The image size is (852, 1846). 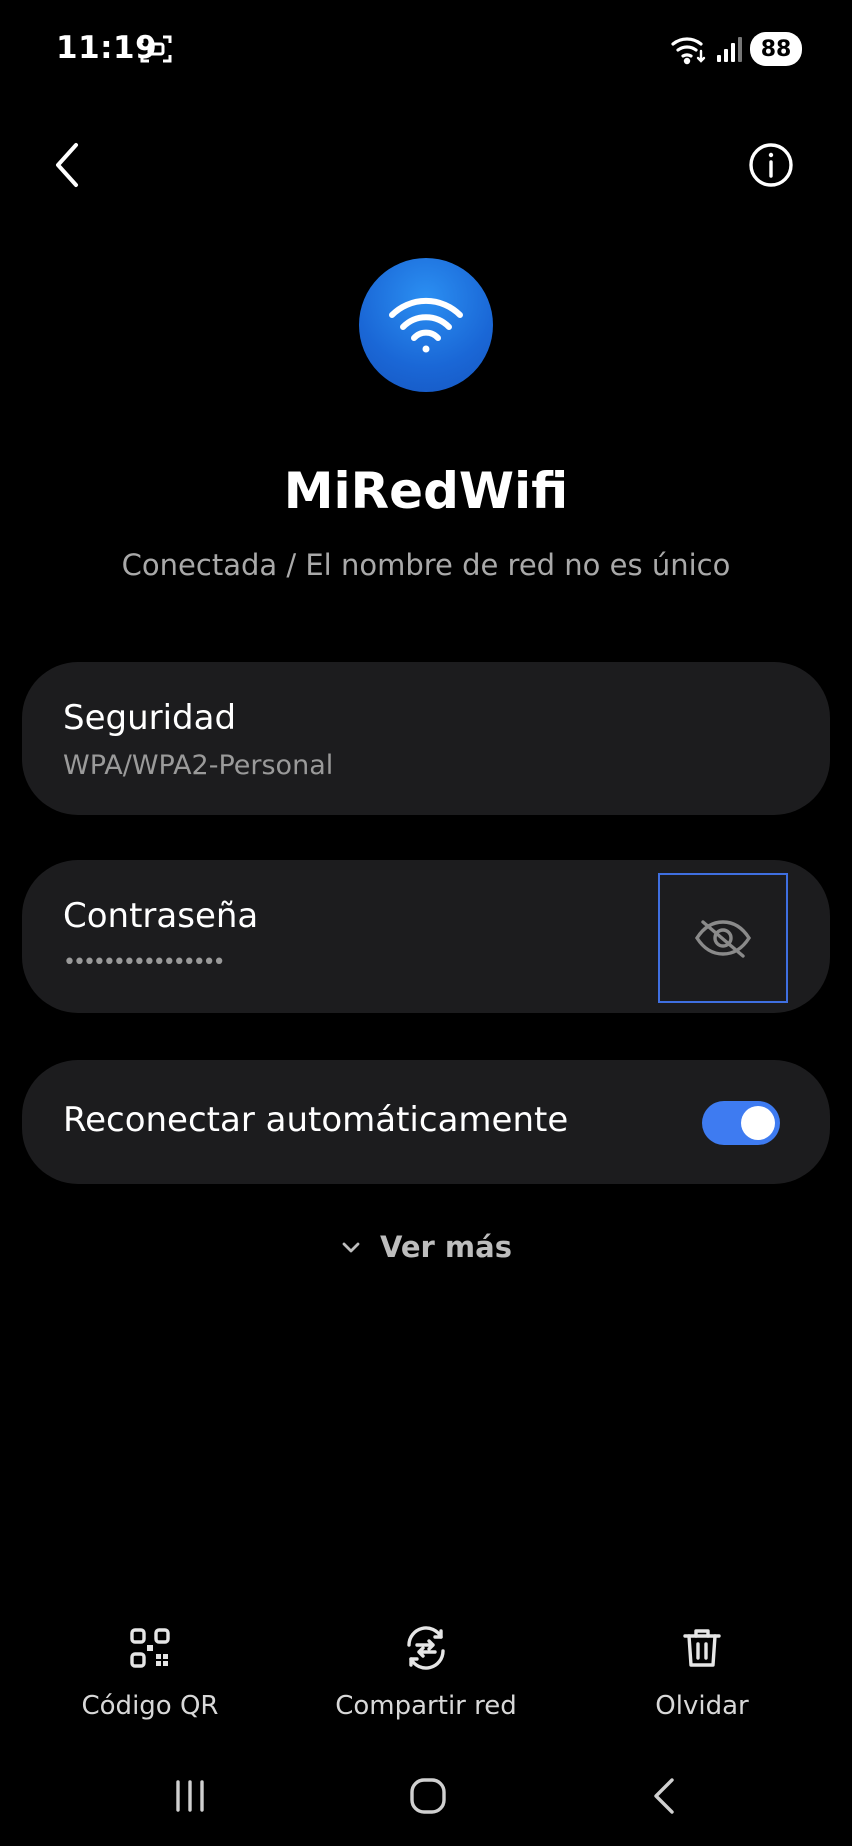 What do you see at coordinates (426, 936) in the screenshot?
I see `password-card: Contraseña ••••••••••••••••` at bounding box center [426, 936].